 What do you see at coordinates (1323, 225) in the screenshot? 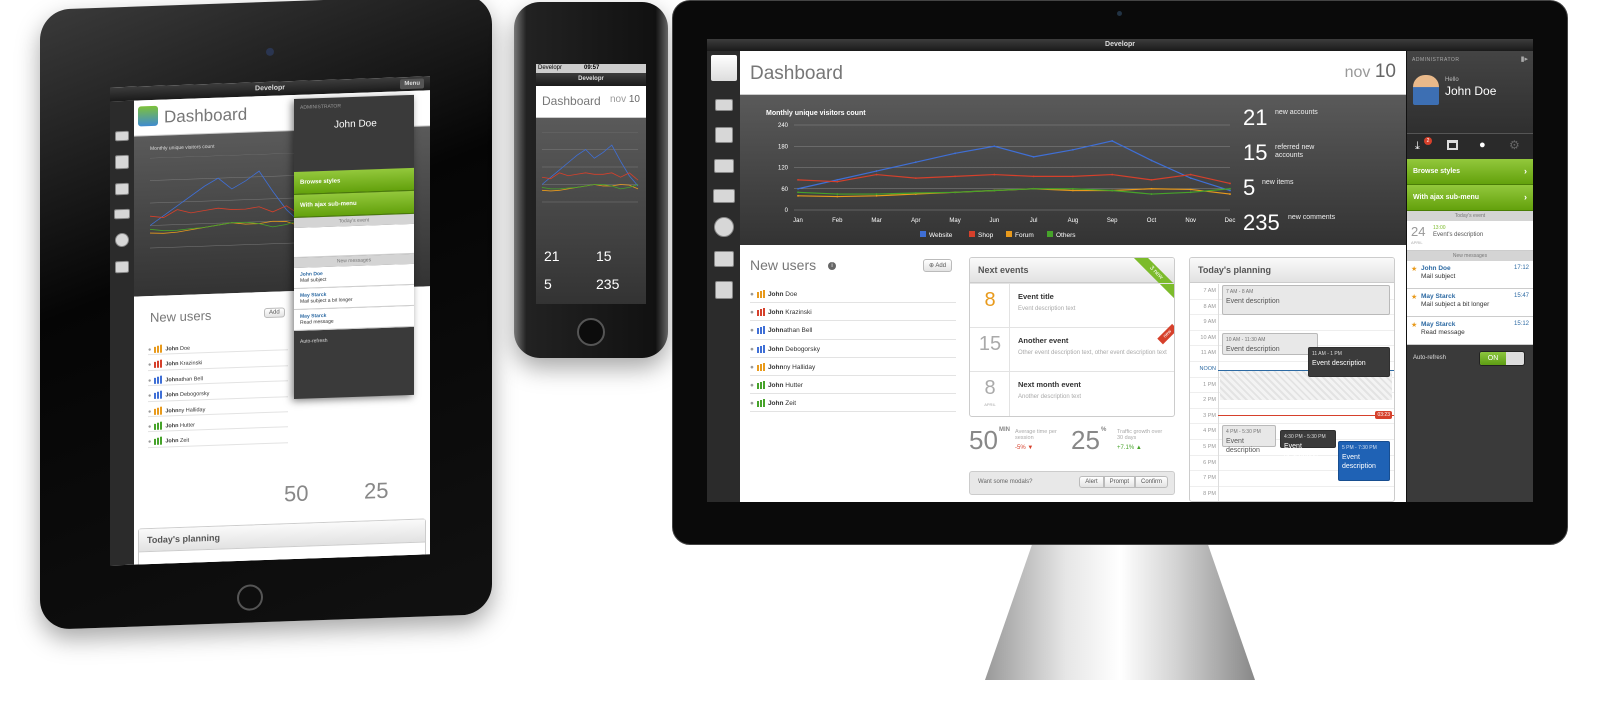
I see `stat-item: 235 new comments` at bounding box center [1323, 225].